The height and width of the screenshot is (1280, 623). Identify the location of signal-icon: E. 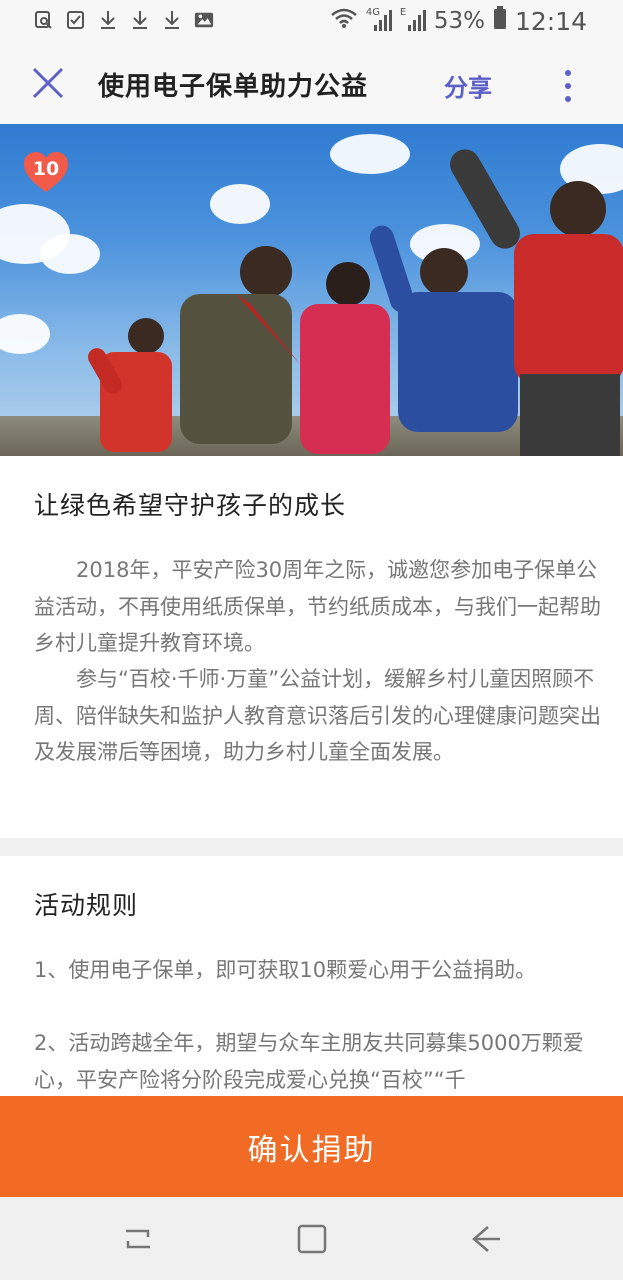
(413, 20).